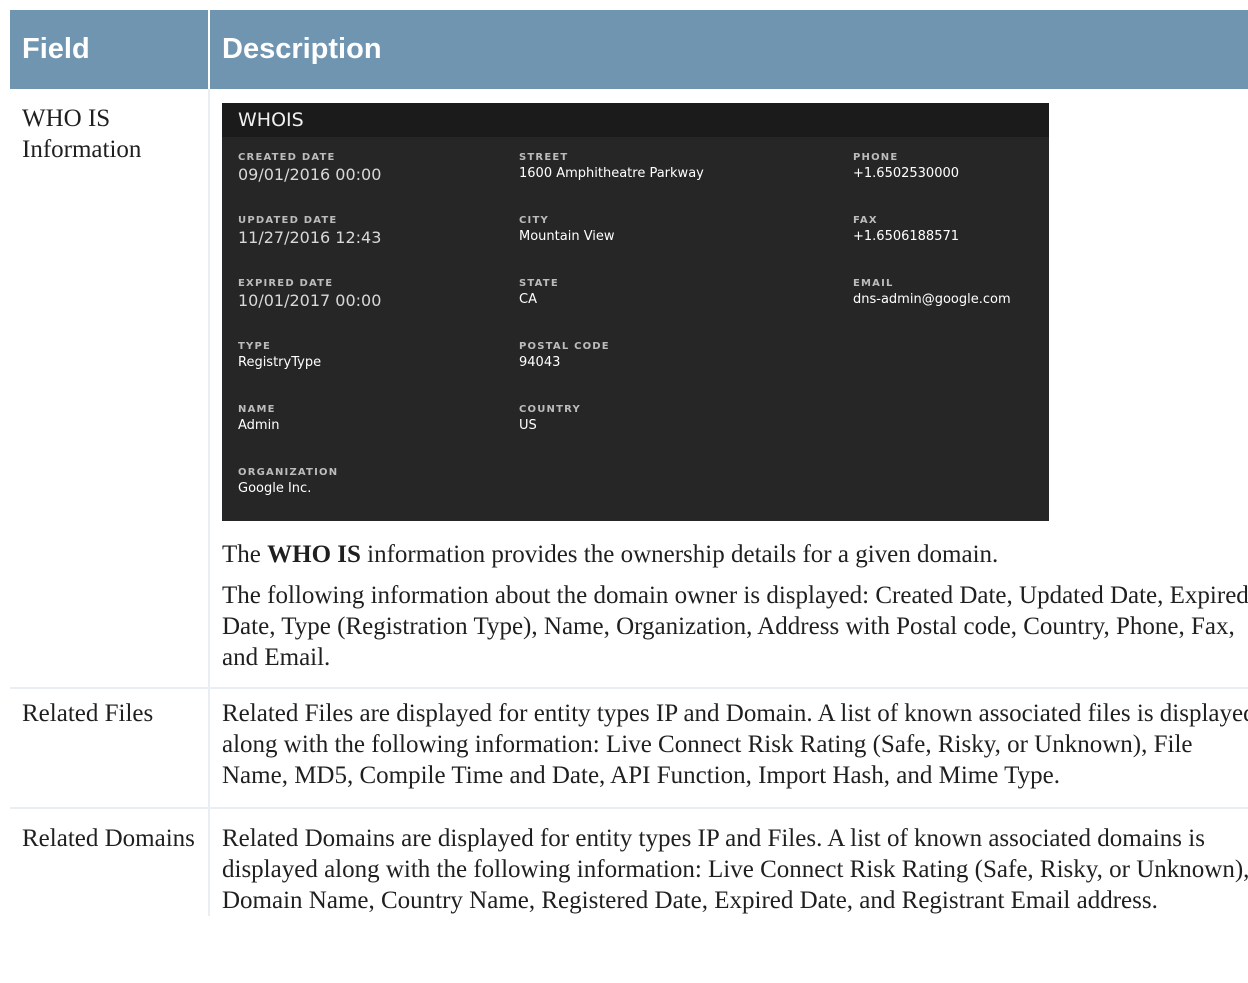 This screenshot has height=983, width=1248. I want to click on whois-item: NAME Admin, so click(309, 434).